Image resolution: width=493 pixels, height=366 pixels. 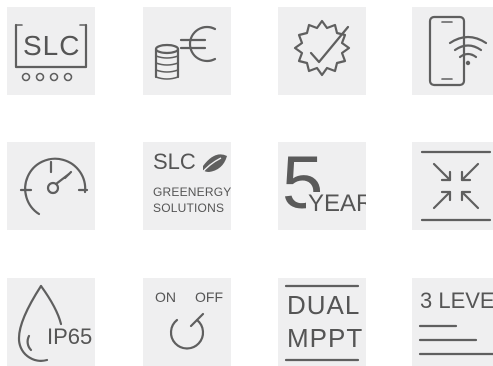 I want to click on tile-performance, so click(x=51, y=186).